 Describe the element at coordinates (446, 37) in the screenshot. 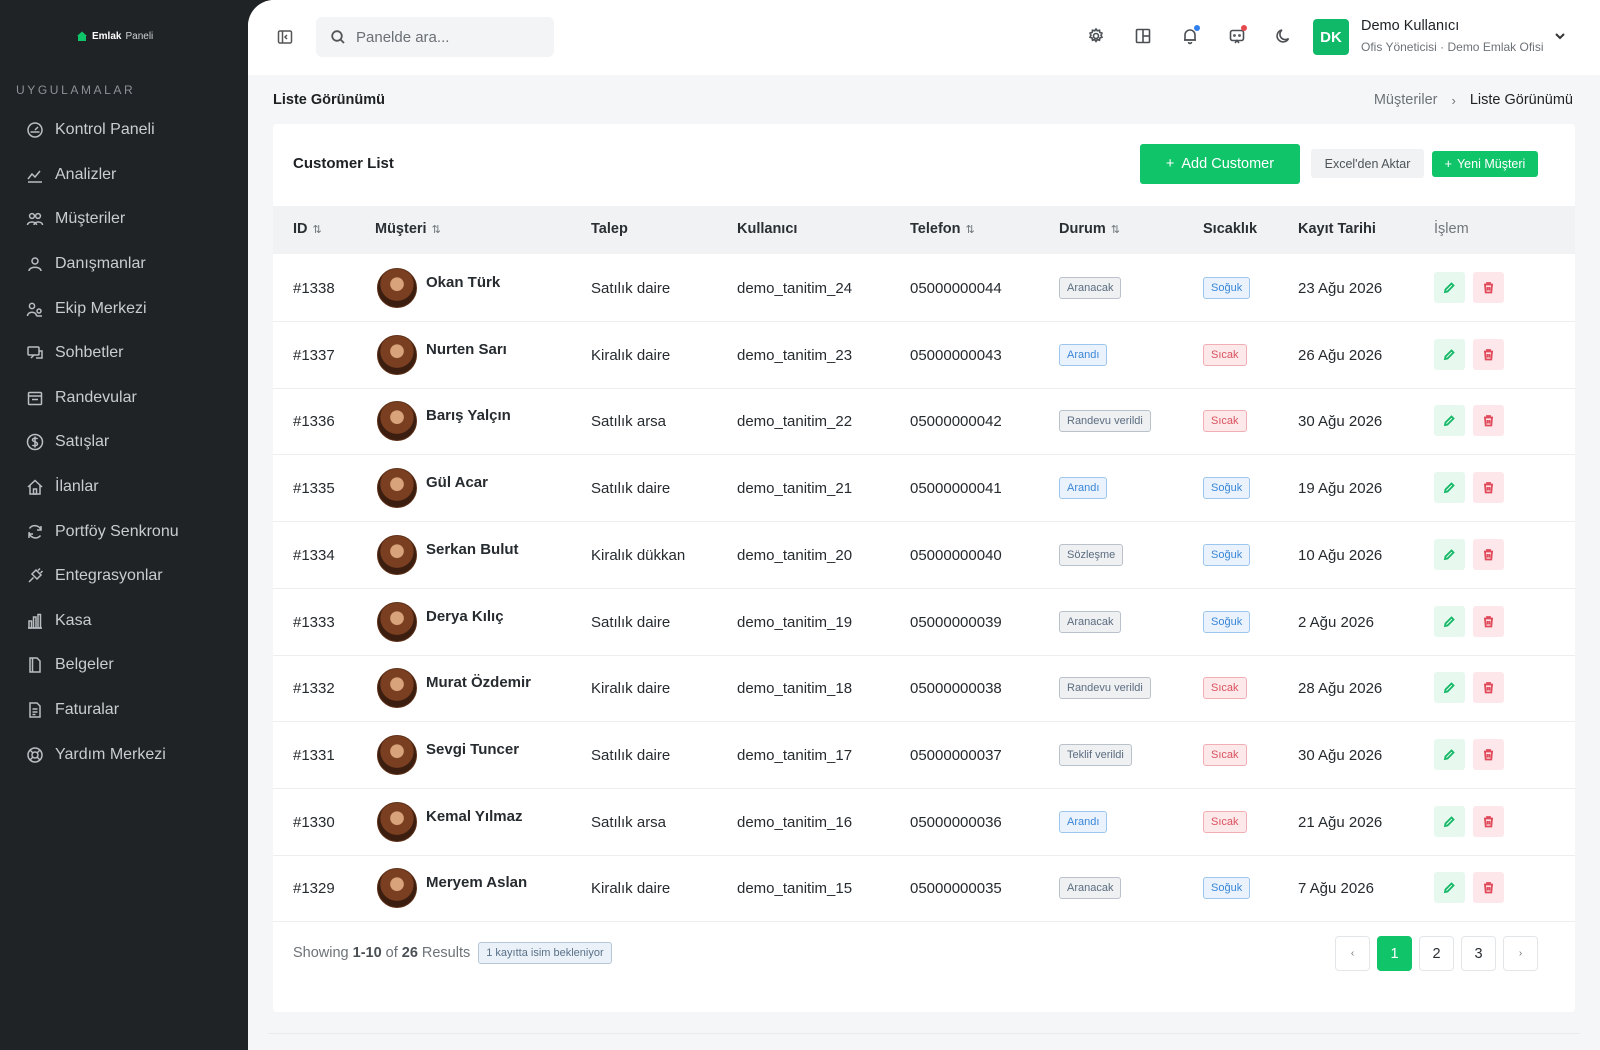

I see `search-input` at that location.